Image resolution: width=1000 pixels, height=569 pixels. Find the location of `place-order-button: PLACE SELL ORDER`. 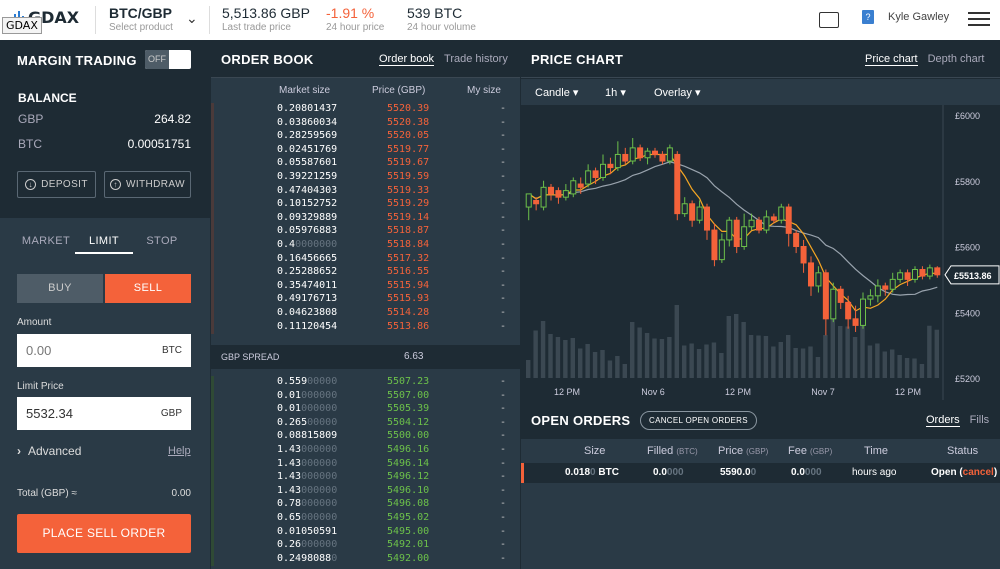

place-order-button: PLACE SELL ORDER is located at coordinates (104, 533).